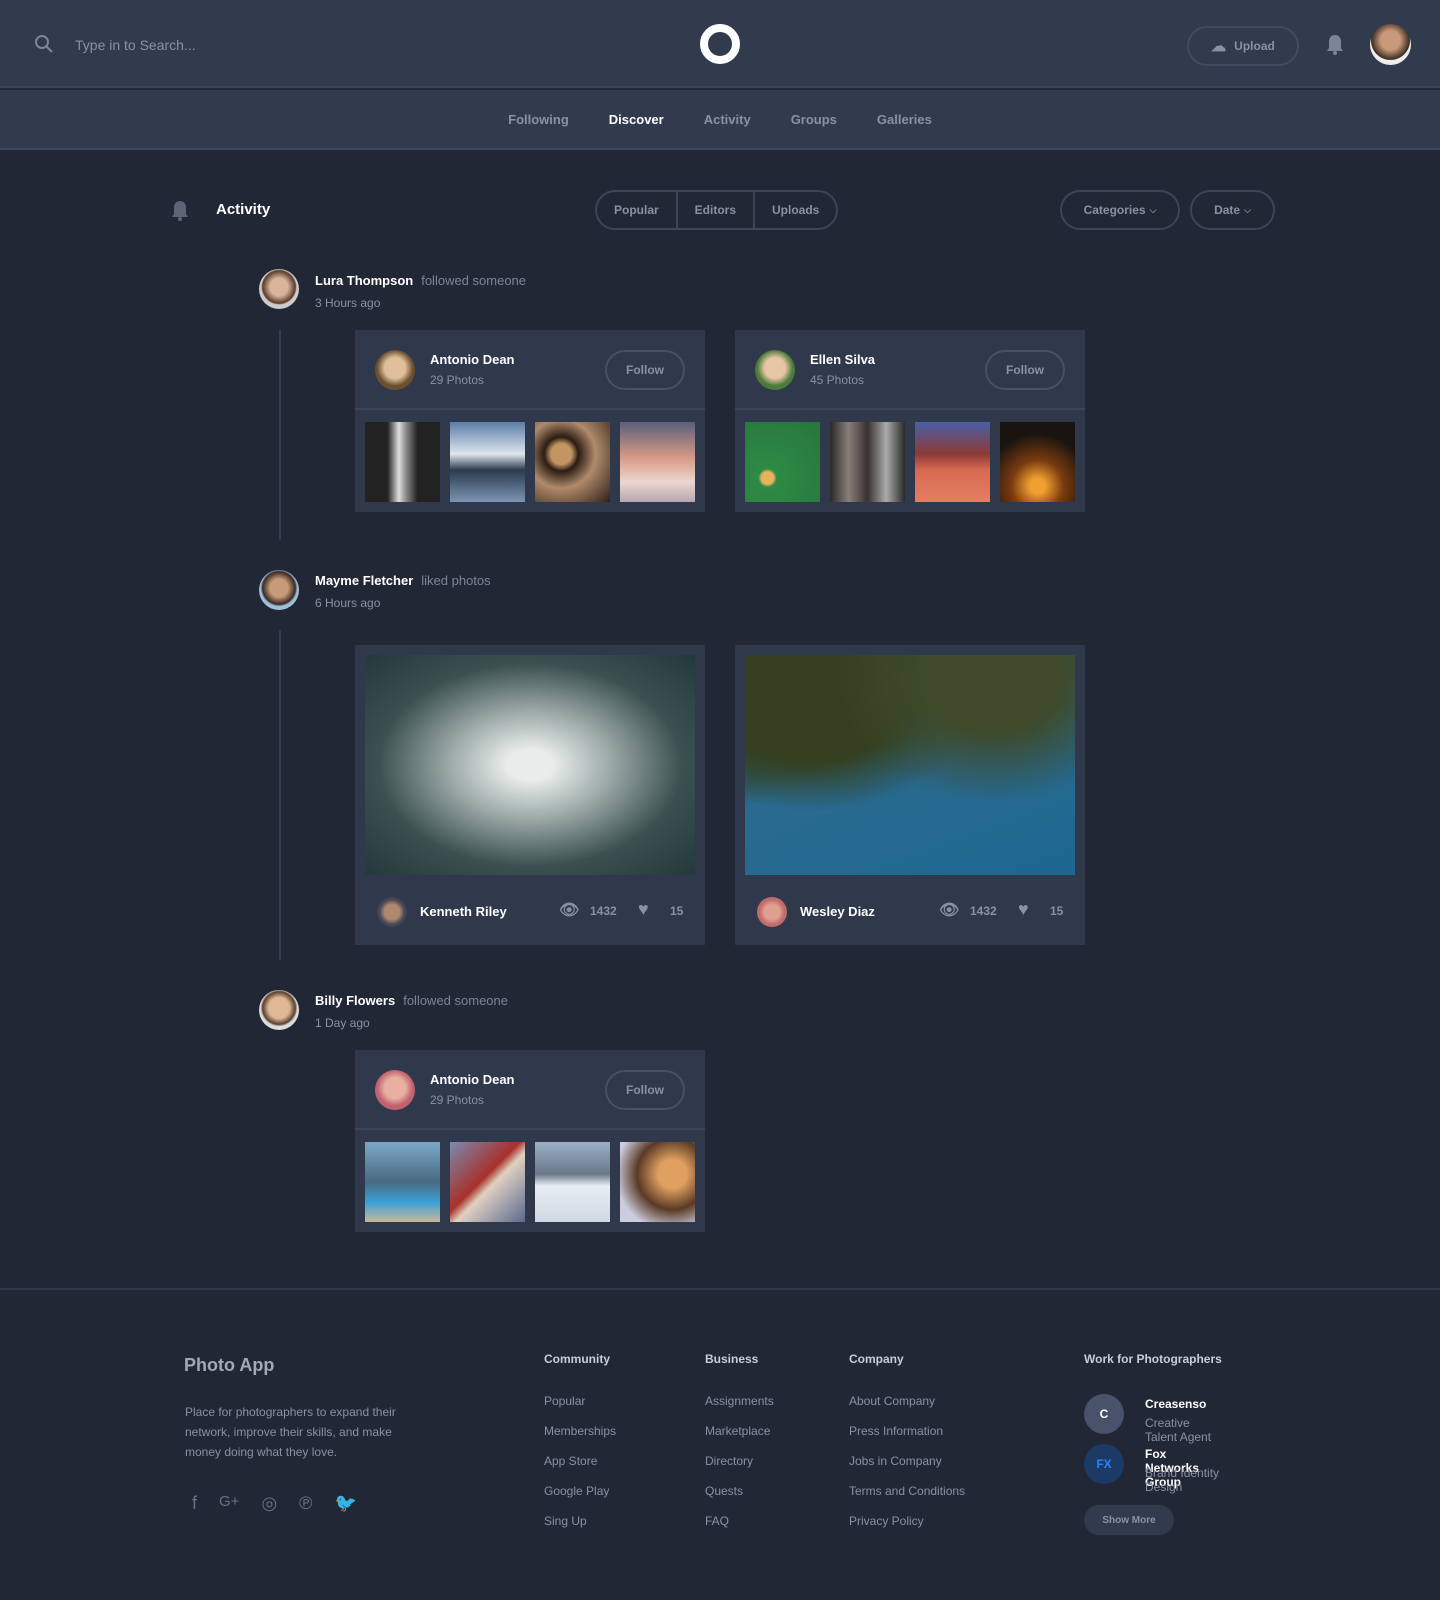 This screenshot has width=1440, height=1600. What do you see at coordinates (342, 1023) in the screenshot?
I see `feed-time: 1 Day ago` at bounding box center [342, 1023].